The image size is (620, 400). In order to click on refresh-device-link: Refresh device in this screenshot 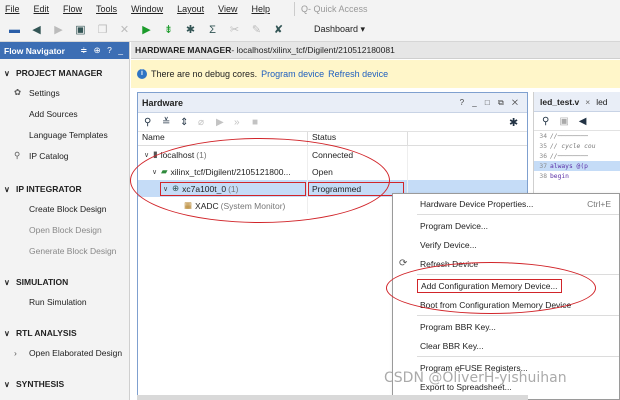, I will do `click(358, 74)`.